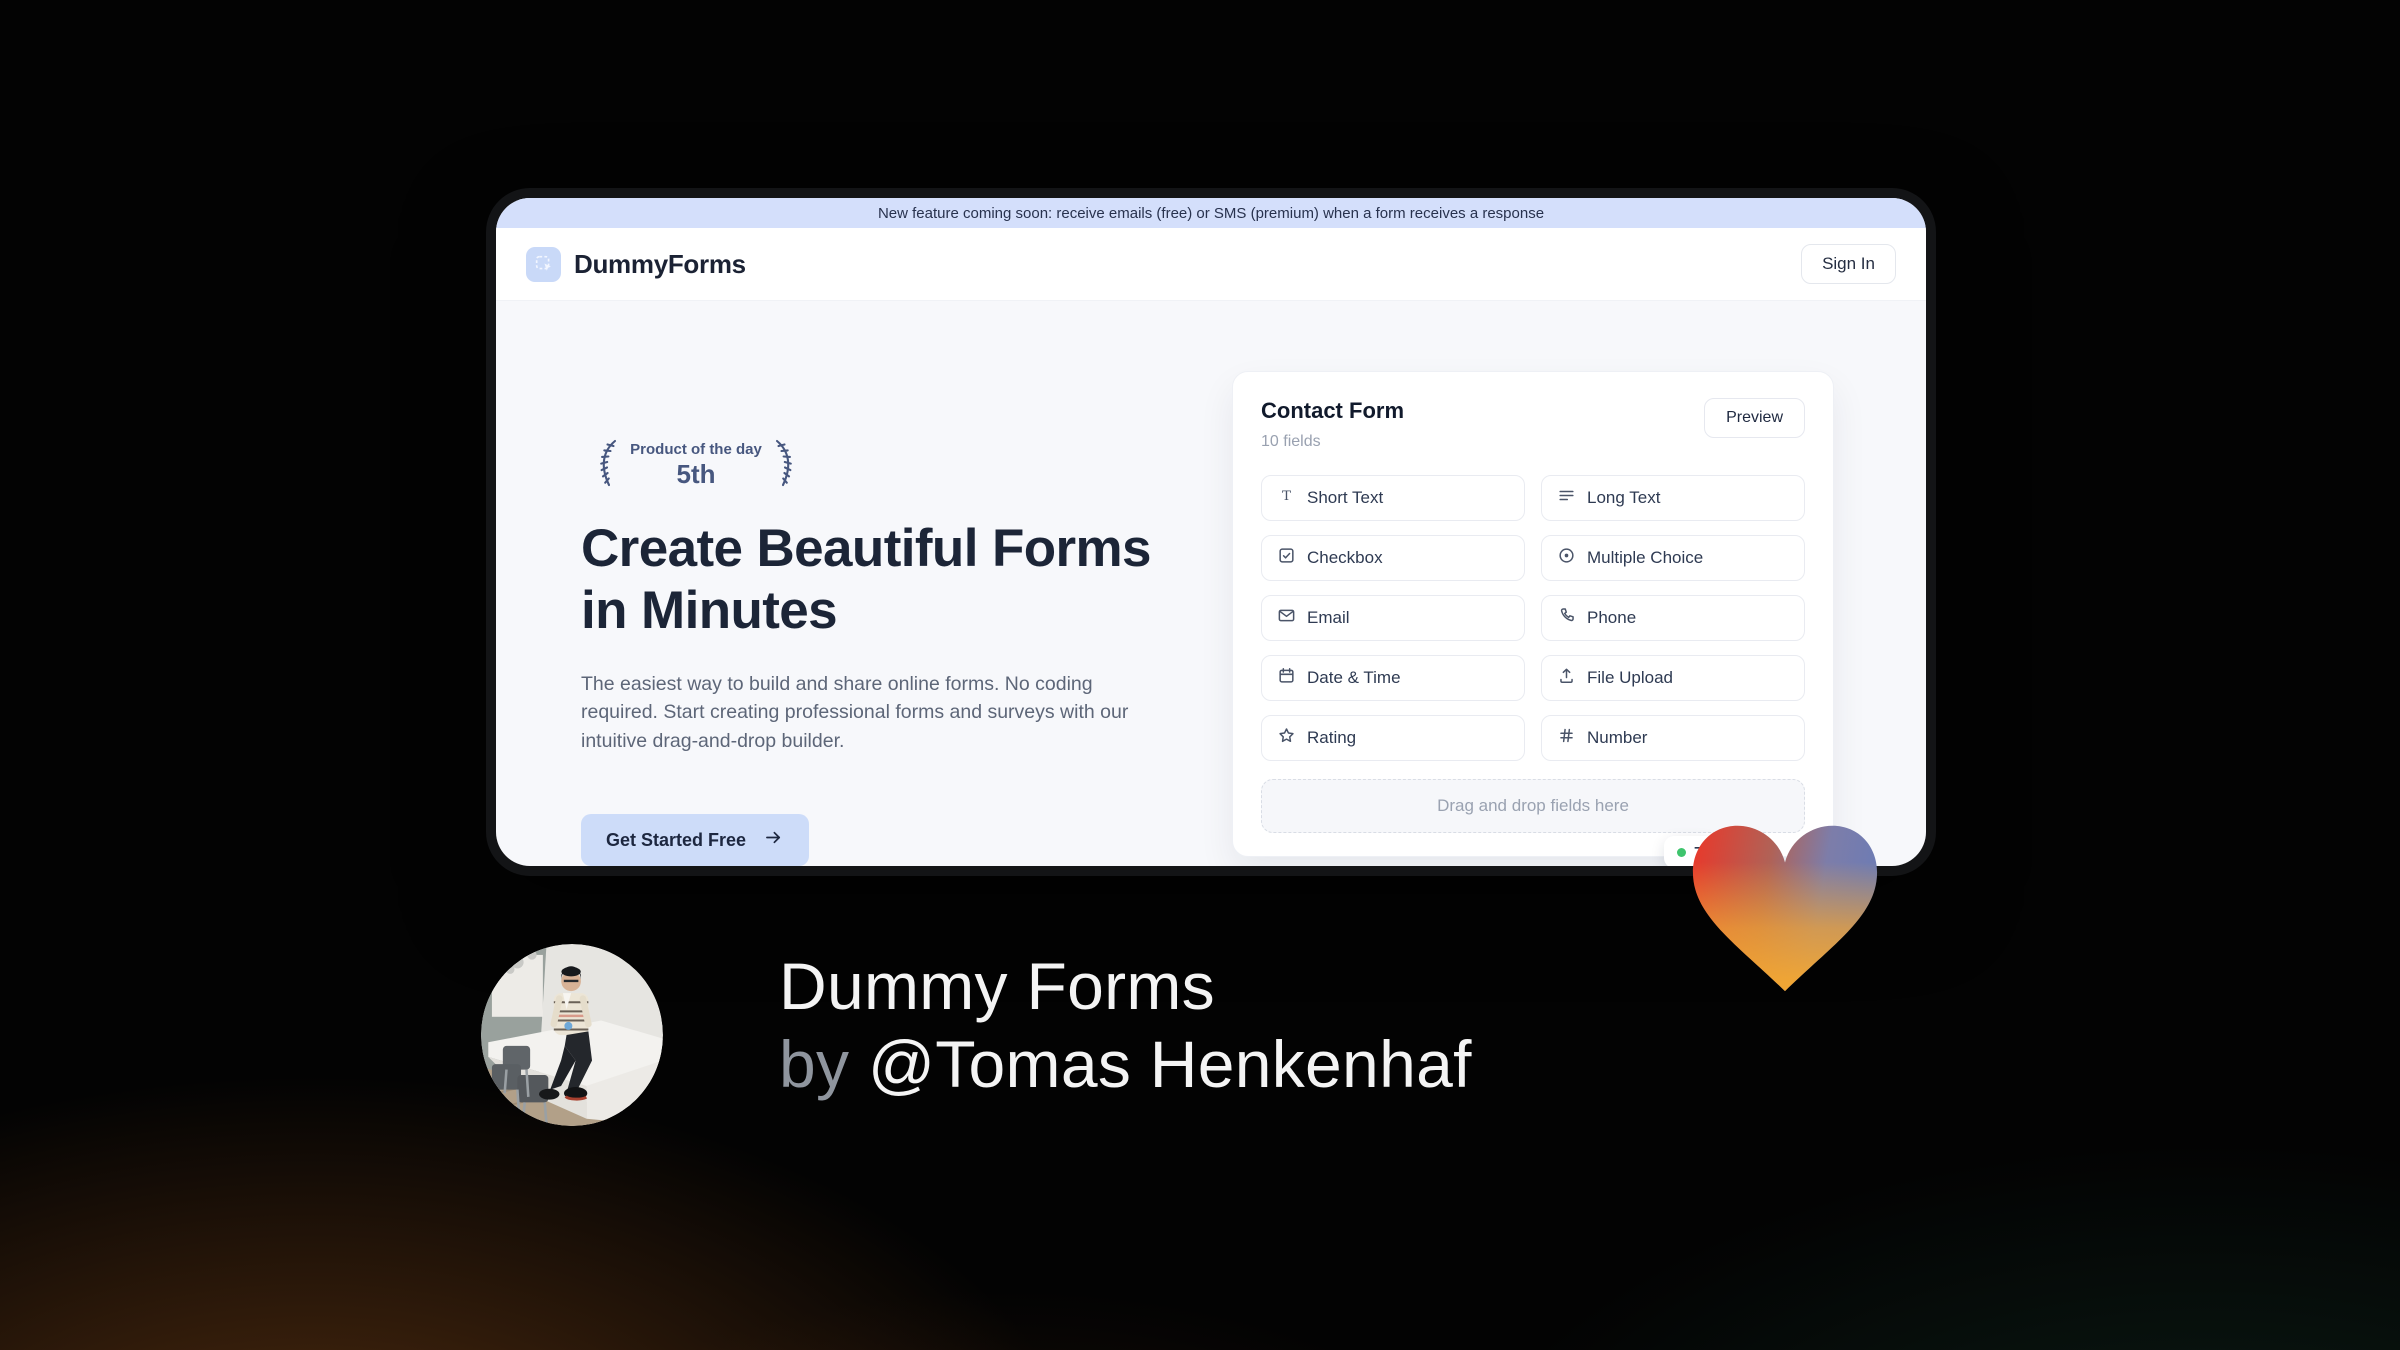  I want to click on field-button-rating: Rating, so click(1393, 738).